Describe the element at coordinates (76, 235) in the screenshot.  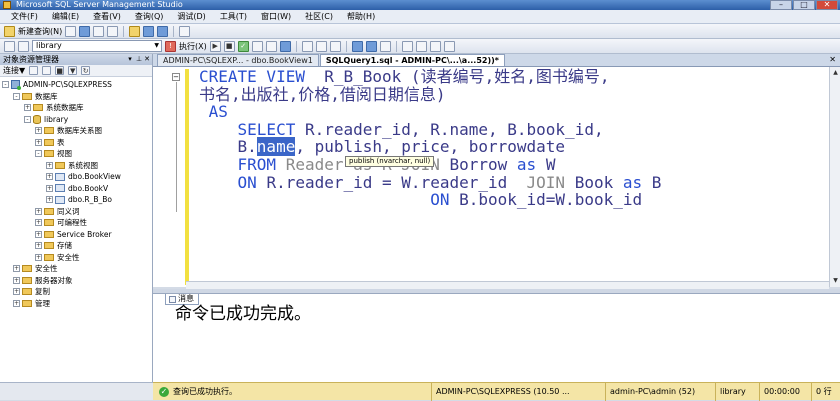
I see `tree-node: + Service Broker` at that location.